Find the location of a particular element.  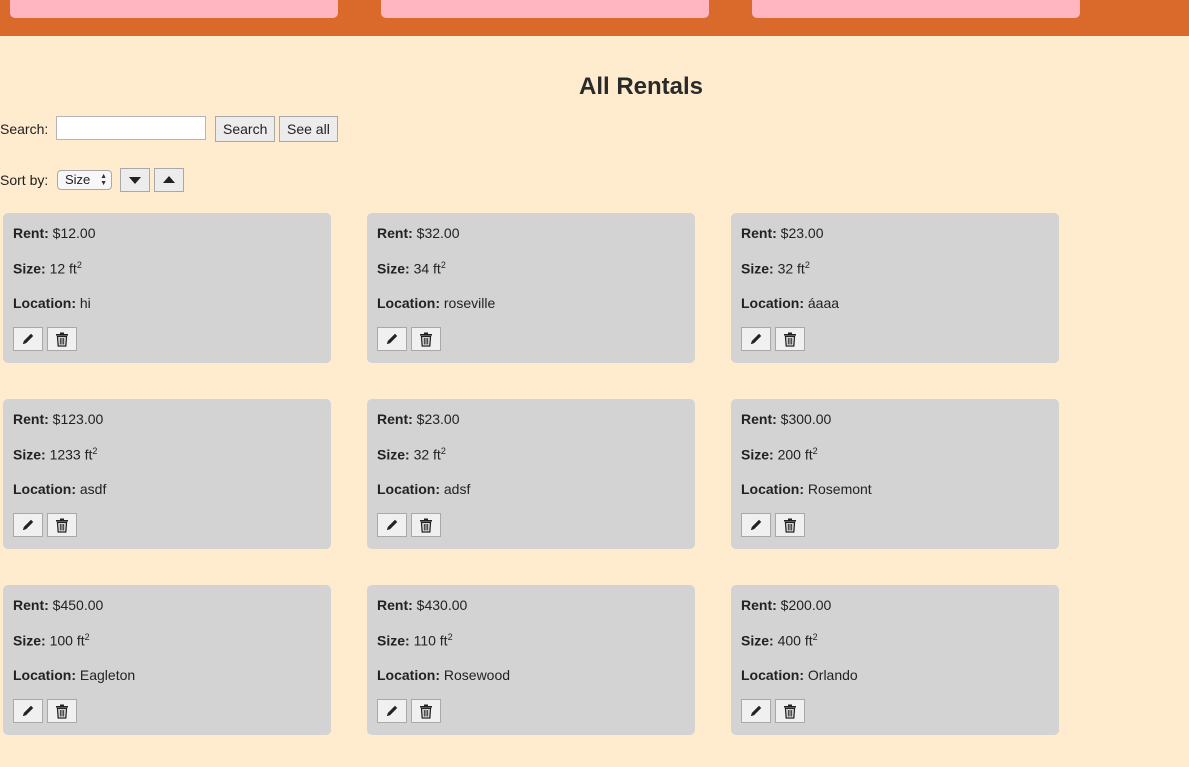

rental-card: Rent: $23.00 Size: 32 ft2 Location: adsf is located at coordinates (531, 474).